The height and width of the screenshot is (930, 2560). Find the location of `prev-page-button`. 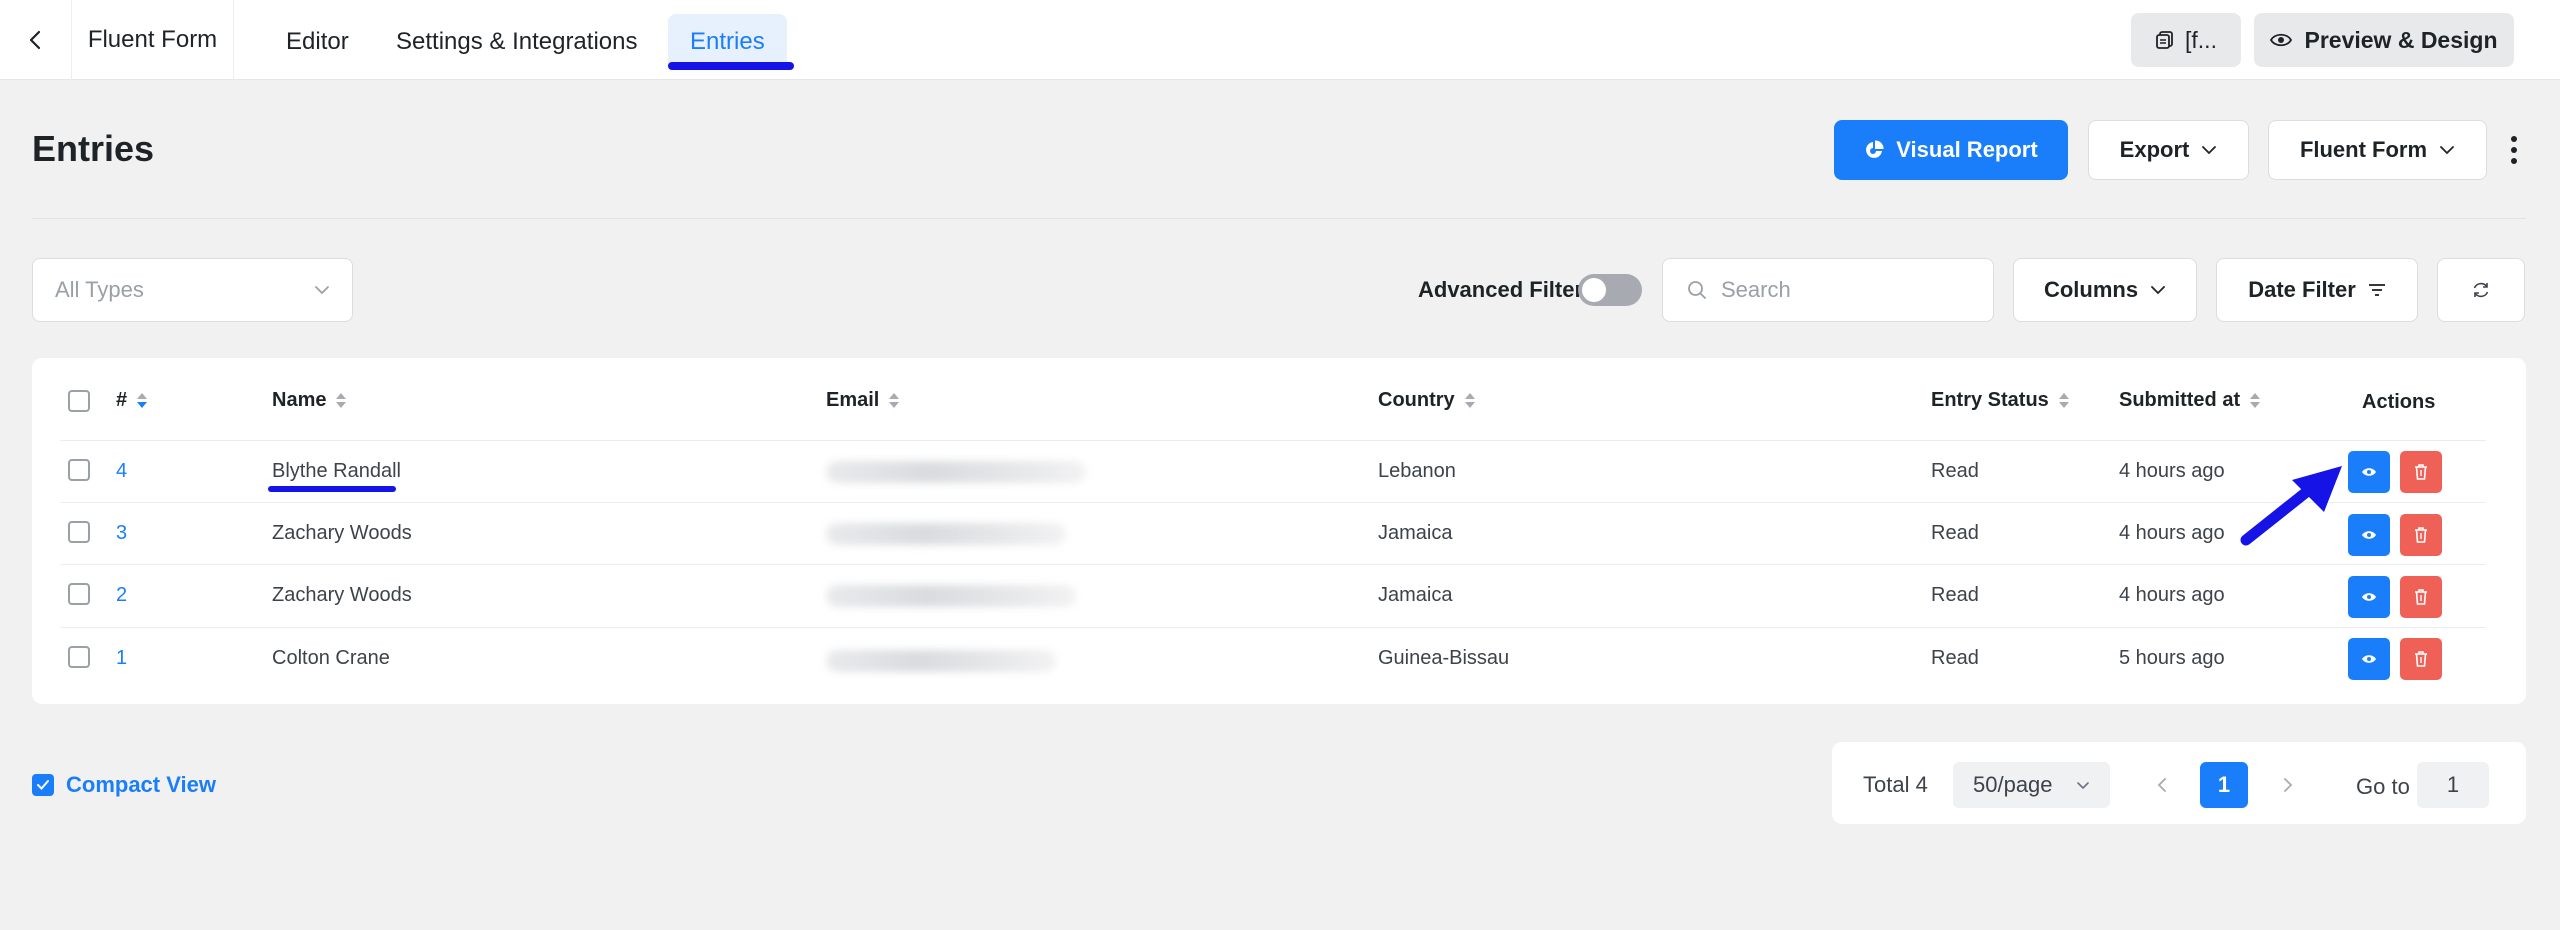

prev-page-button is located at coordinates (2162, 785).